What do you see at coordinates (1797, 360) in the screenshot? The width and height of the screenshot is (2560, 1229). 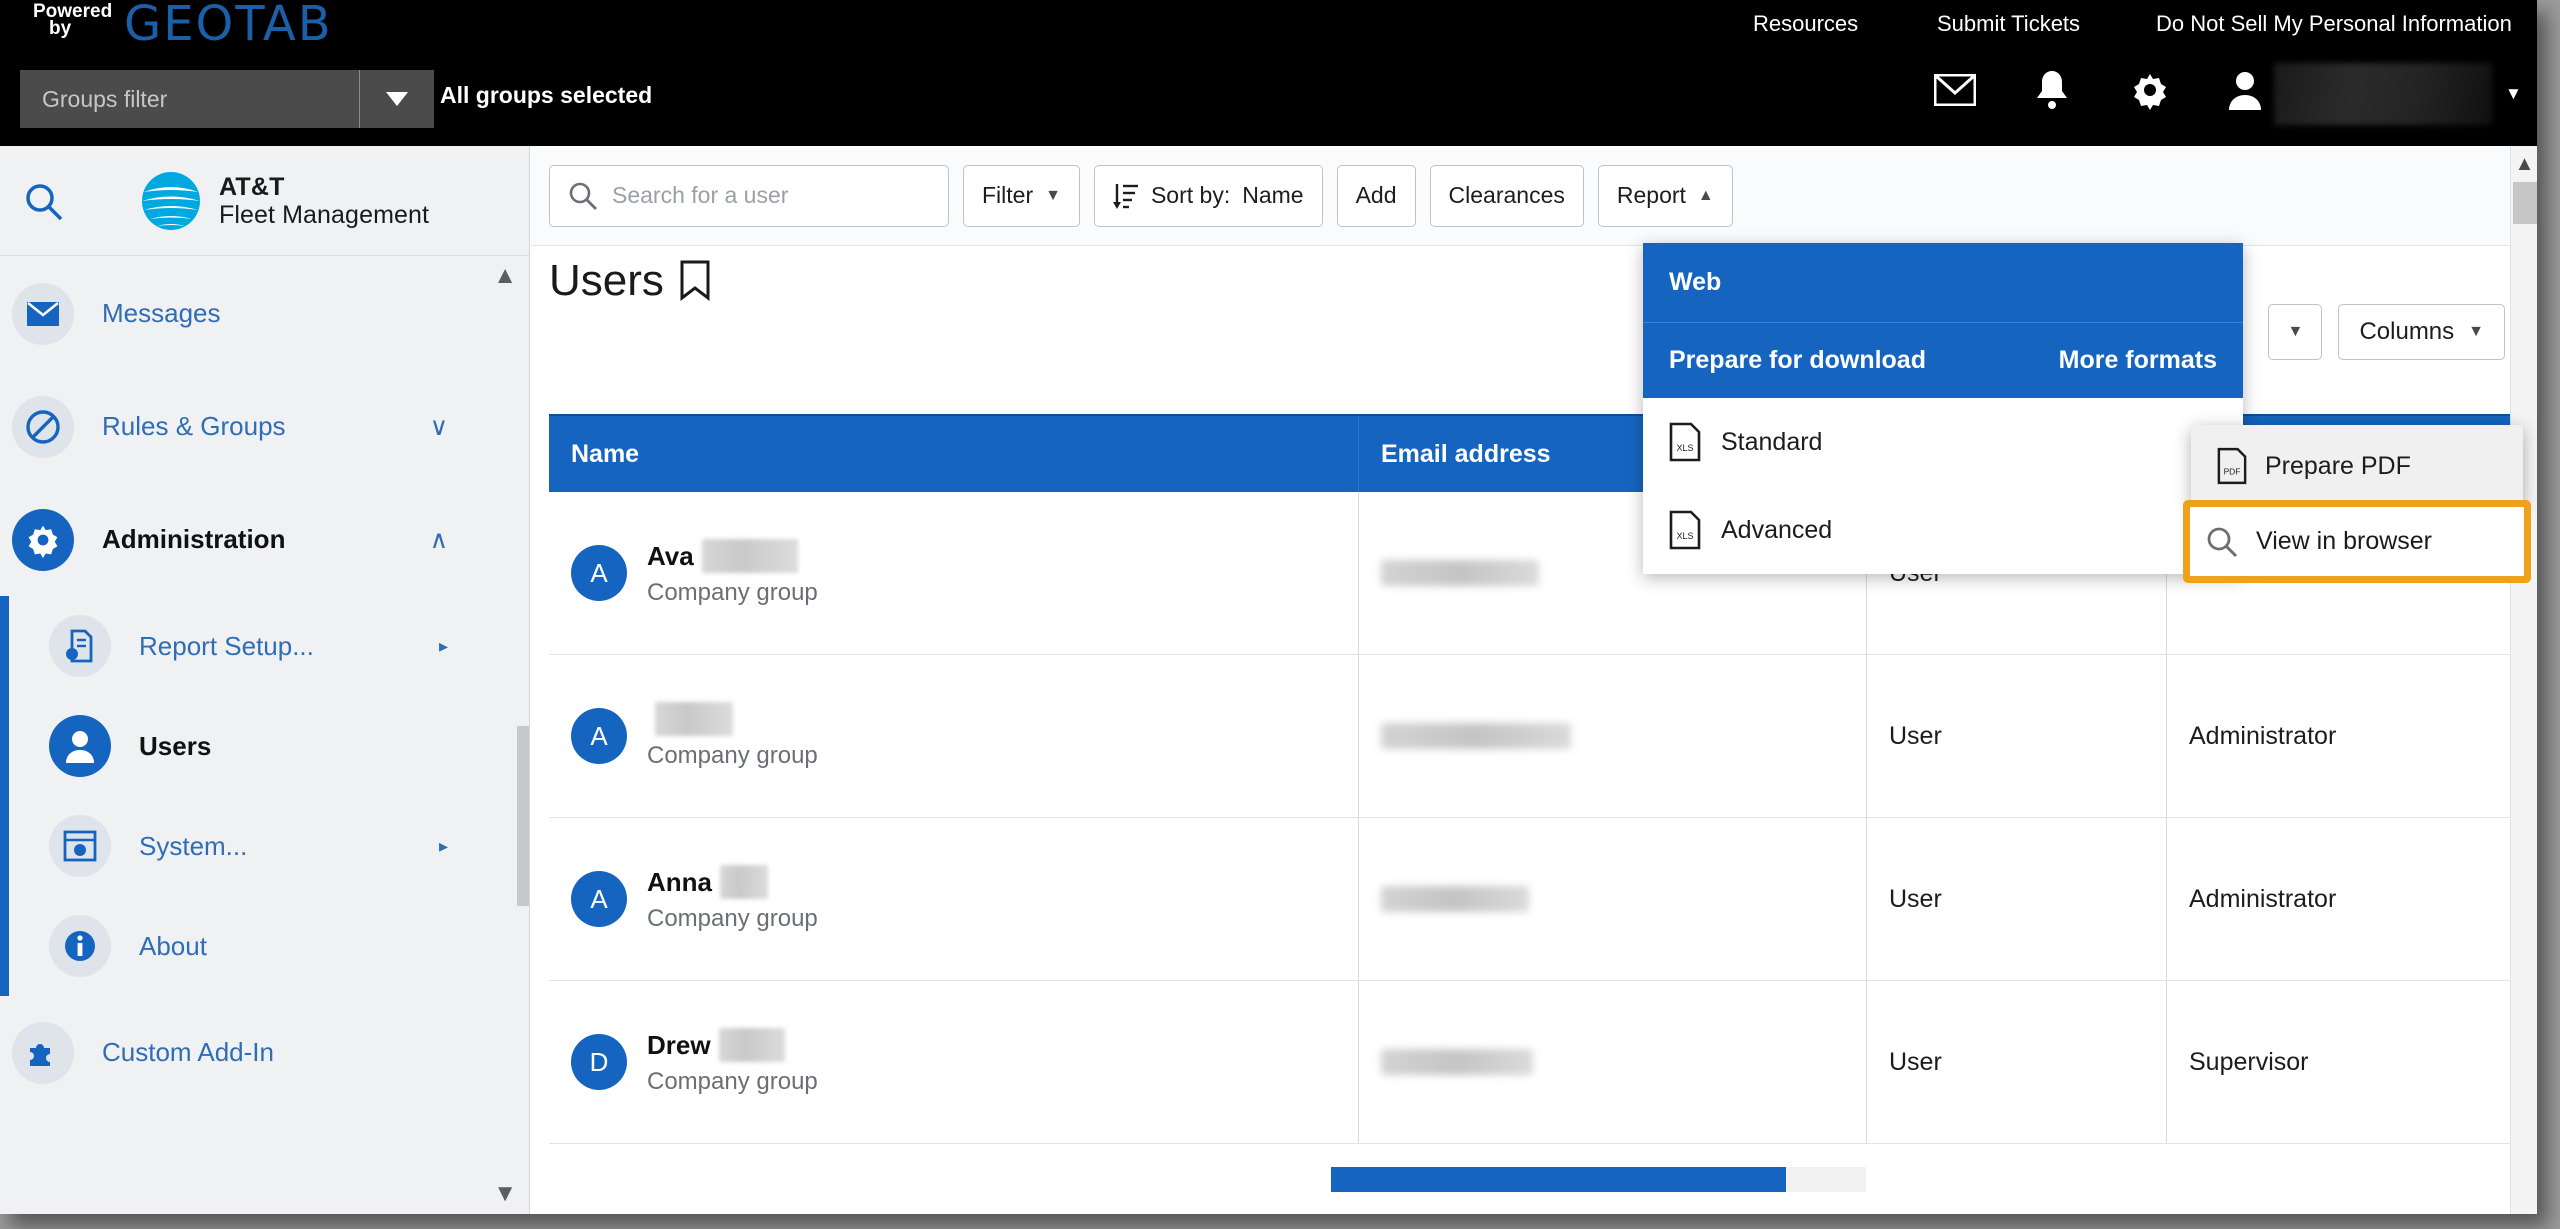 I see `prepare-for-download-label: Prepare for download` at bounding box center [1797, 360].